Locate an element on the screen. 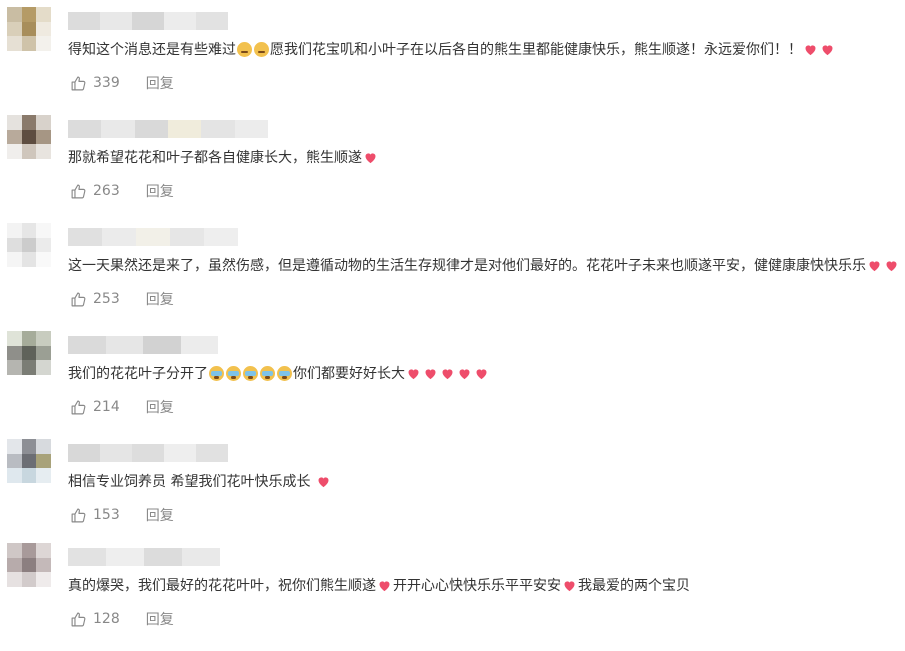 Image resolution: width=905 pixels, height=651 pixels. like-button: 128 is located at coordinates (95, 619).